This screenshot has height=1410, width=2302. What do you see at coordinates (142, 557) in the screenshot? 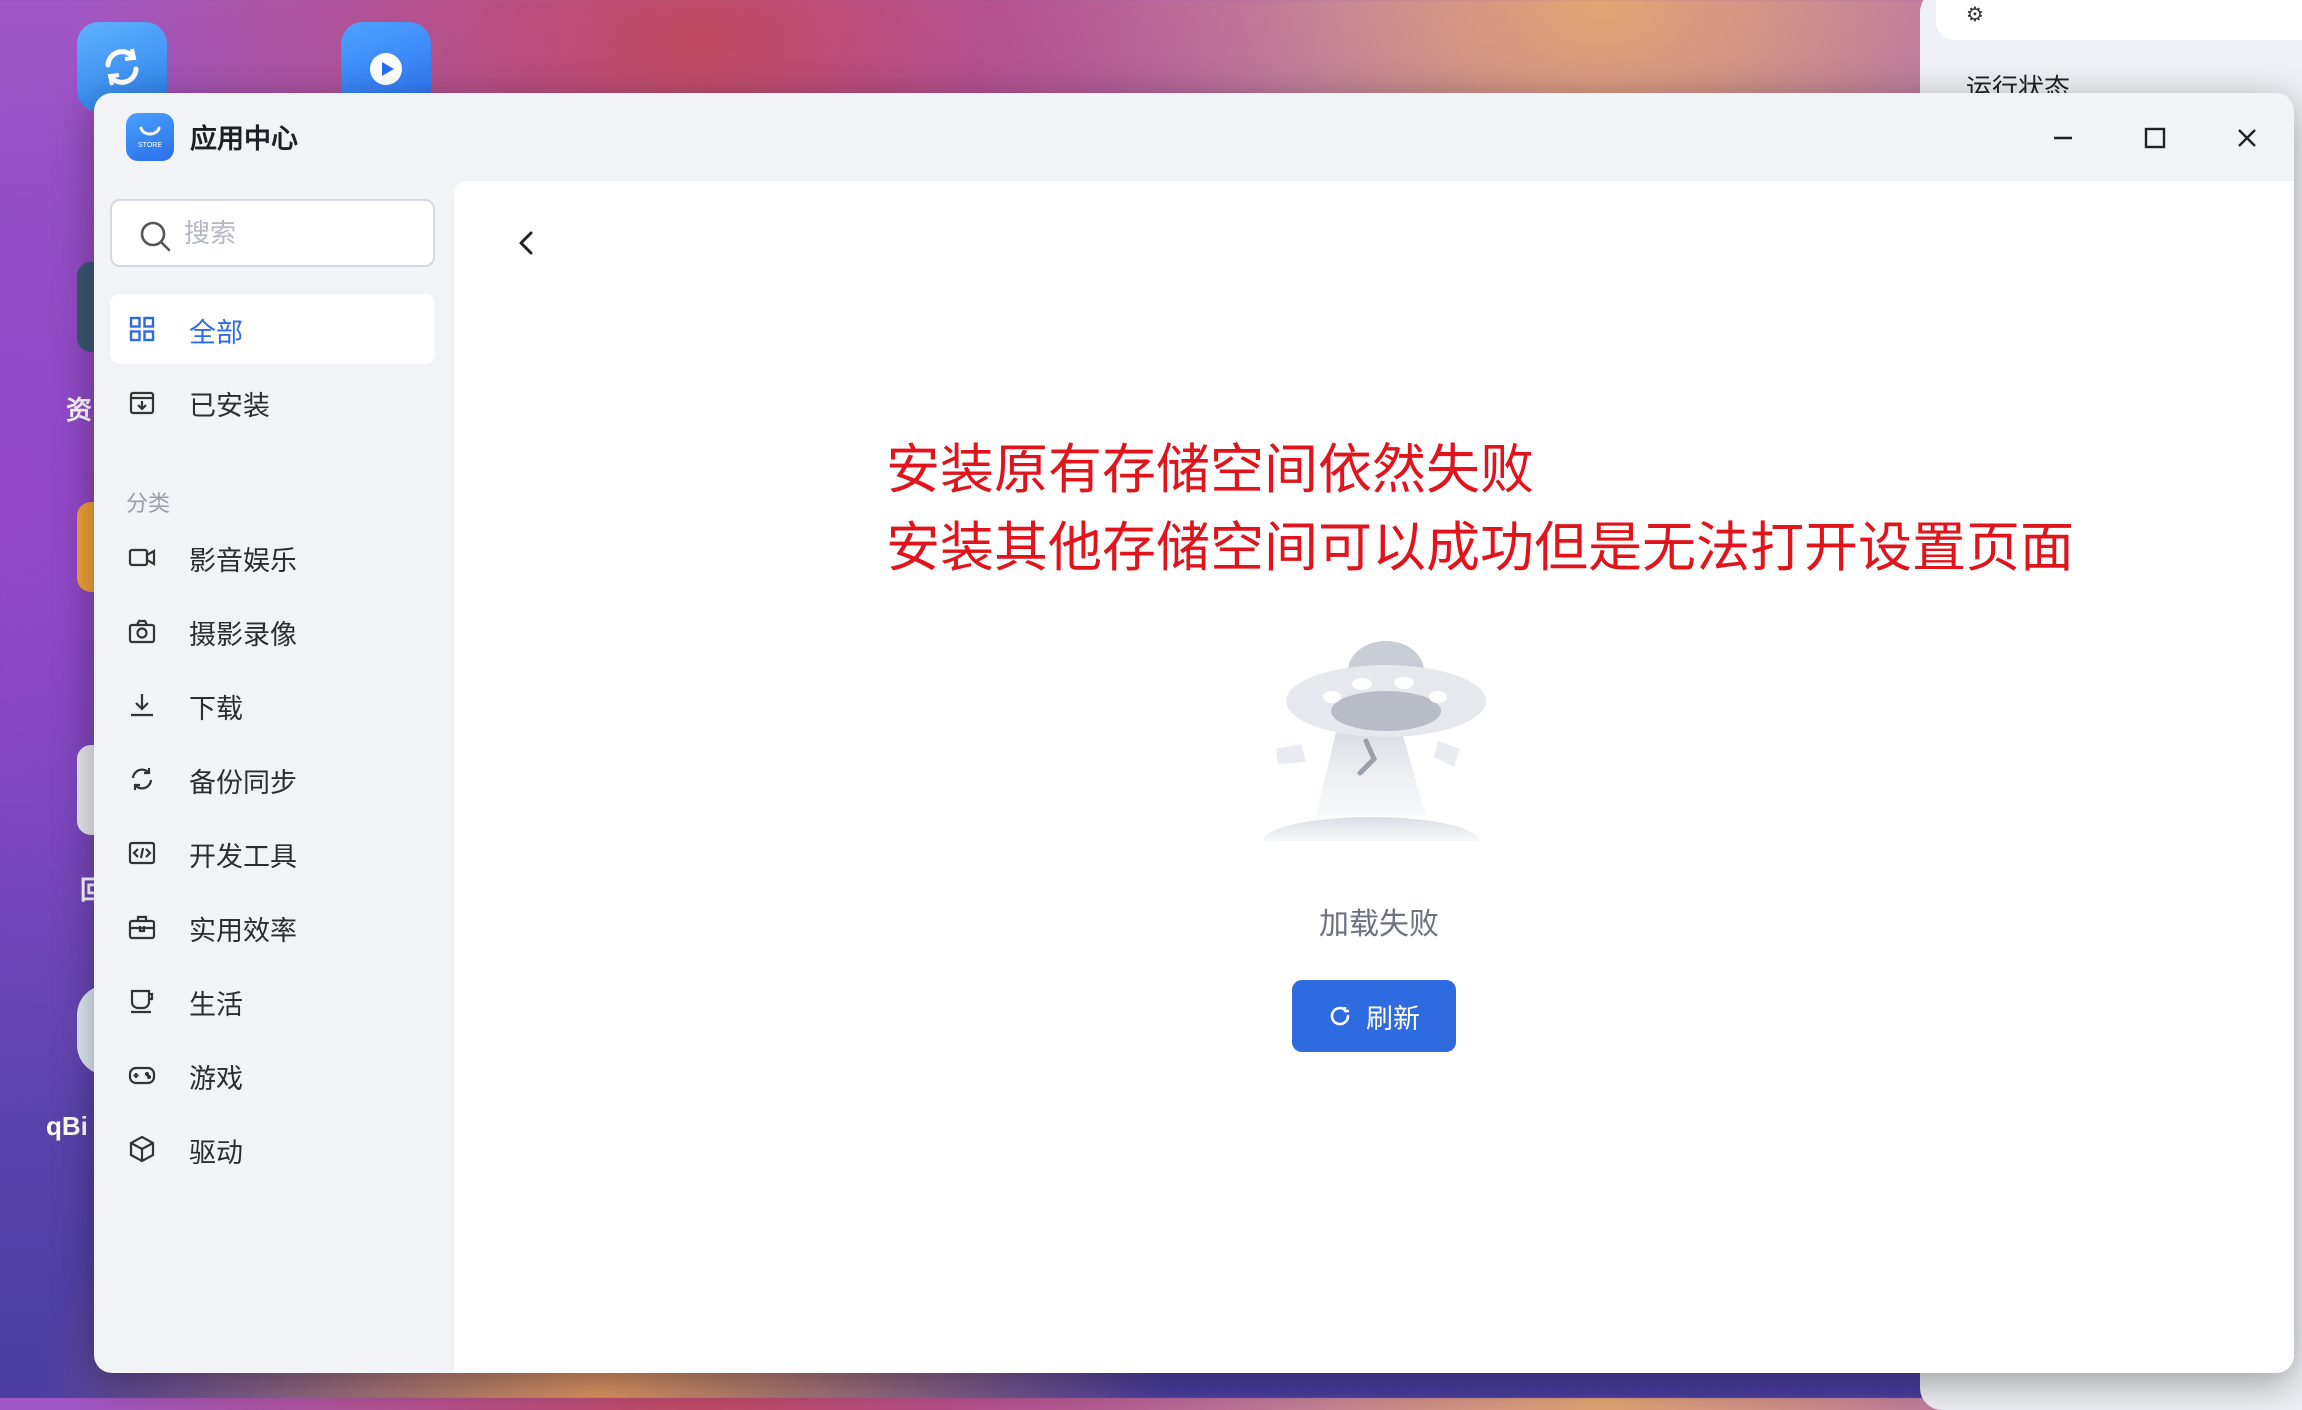
I see `video-icon` at bounding box center [142, 557].